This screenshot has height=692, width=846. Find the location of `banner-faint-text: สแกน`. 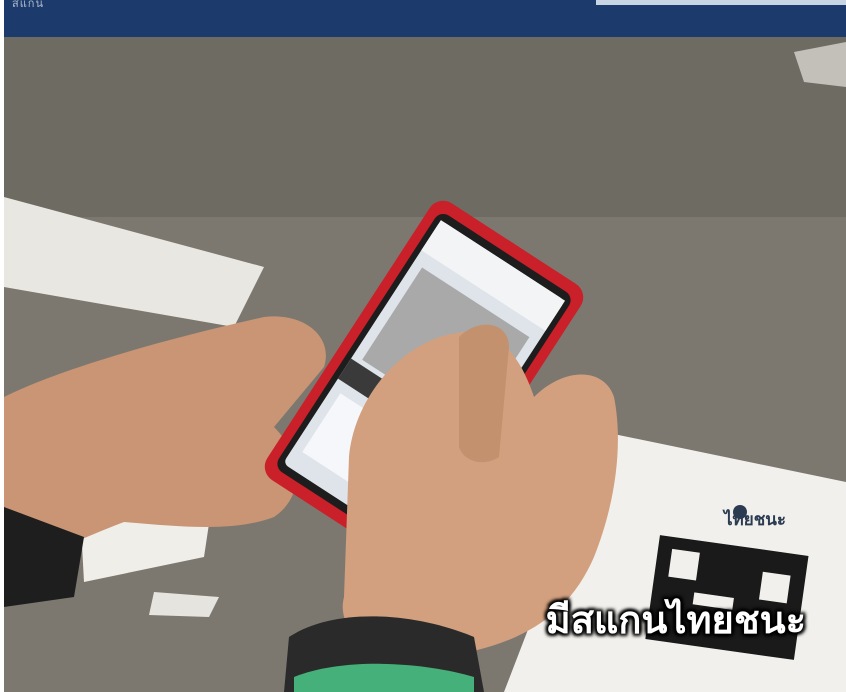

banner-faint-text: สแกน is located at coordinates (28, 5).